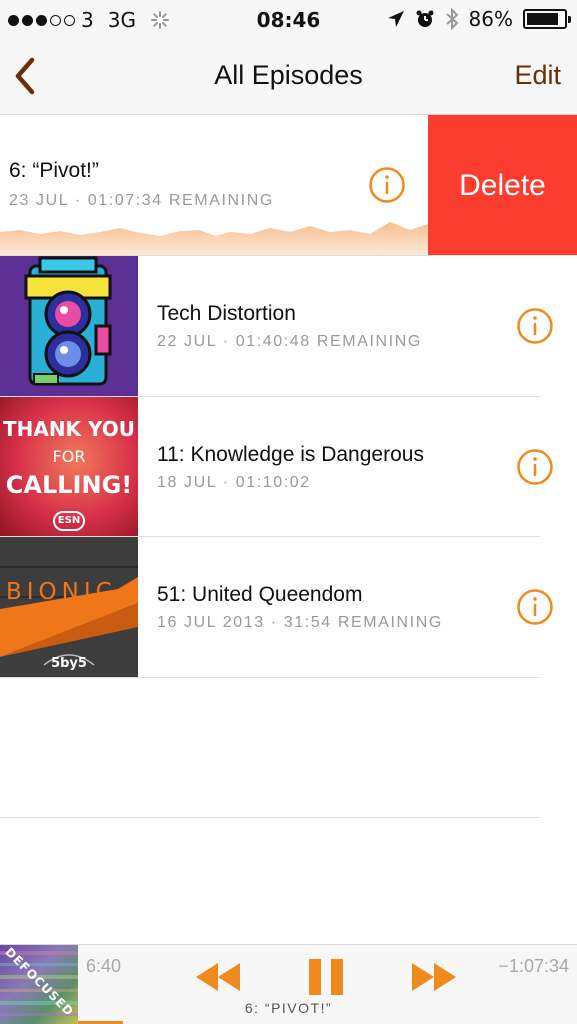 The width and height of the screenshot is (577, 1024). Describe the element at coordinates (69, 663) in the screenshot. I see `artwork-text: 5by5` at that location.